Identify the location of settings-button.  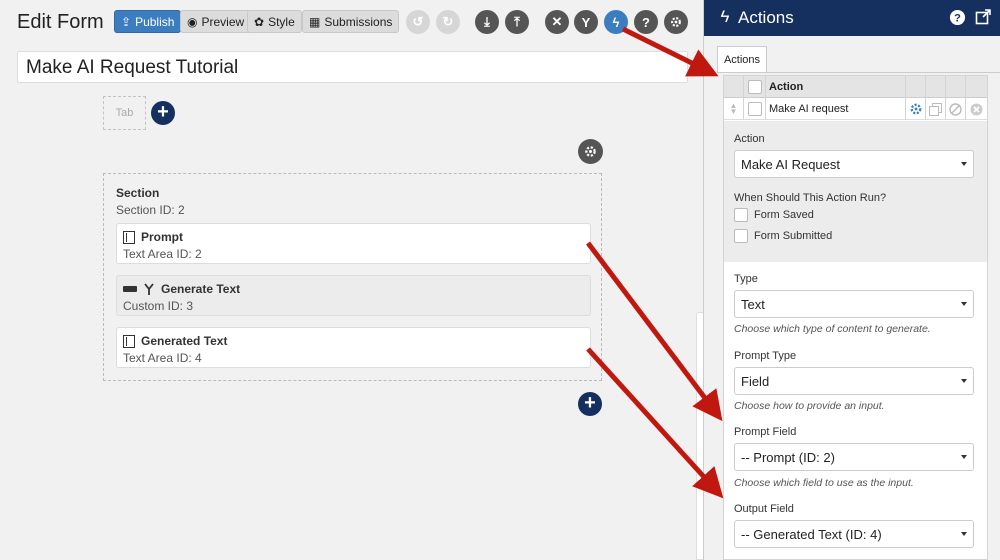
(676, 22).